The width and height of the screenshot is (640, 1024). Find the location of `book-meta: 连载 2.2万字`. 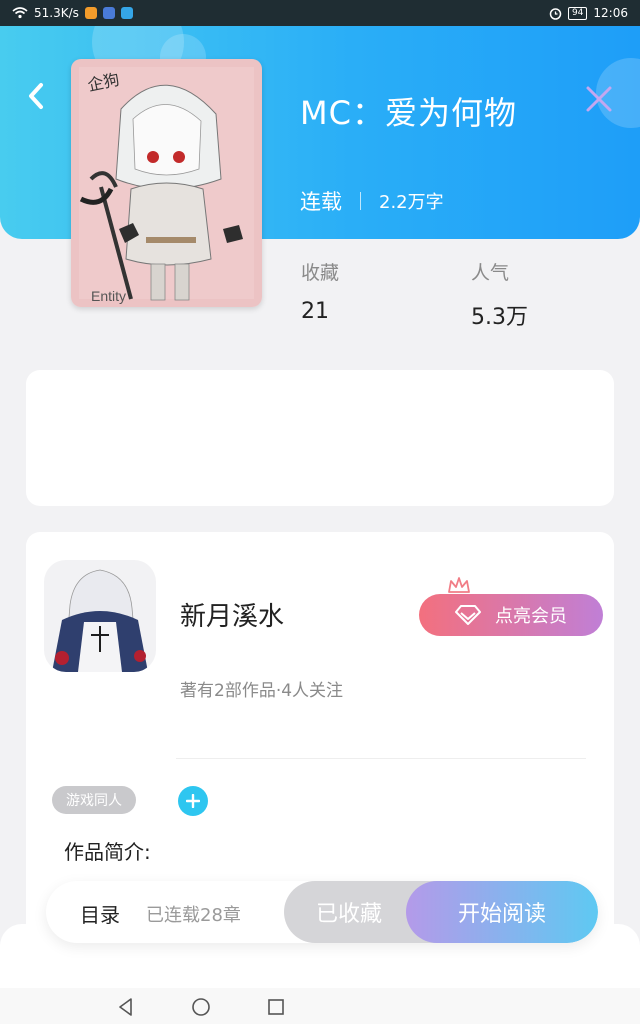

book-meta: 连载 2.2万字 is located at coordinates (372, 201).